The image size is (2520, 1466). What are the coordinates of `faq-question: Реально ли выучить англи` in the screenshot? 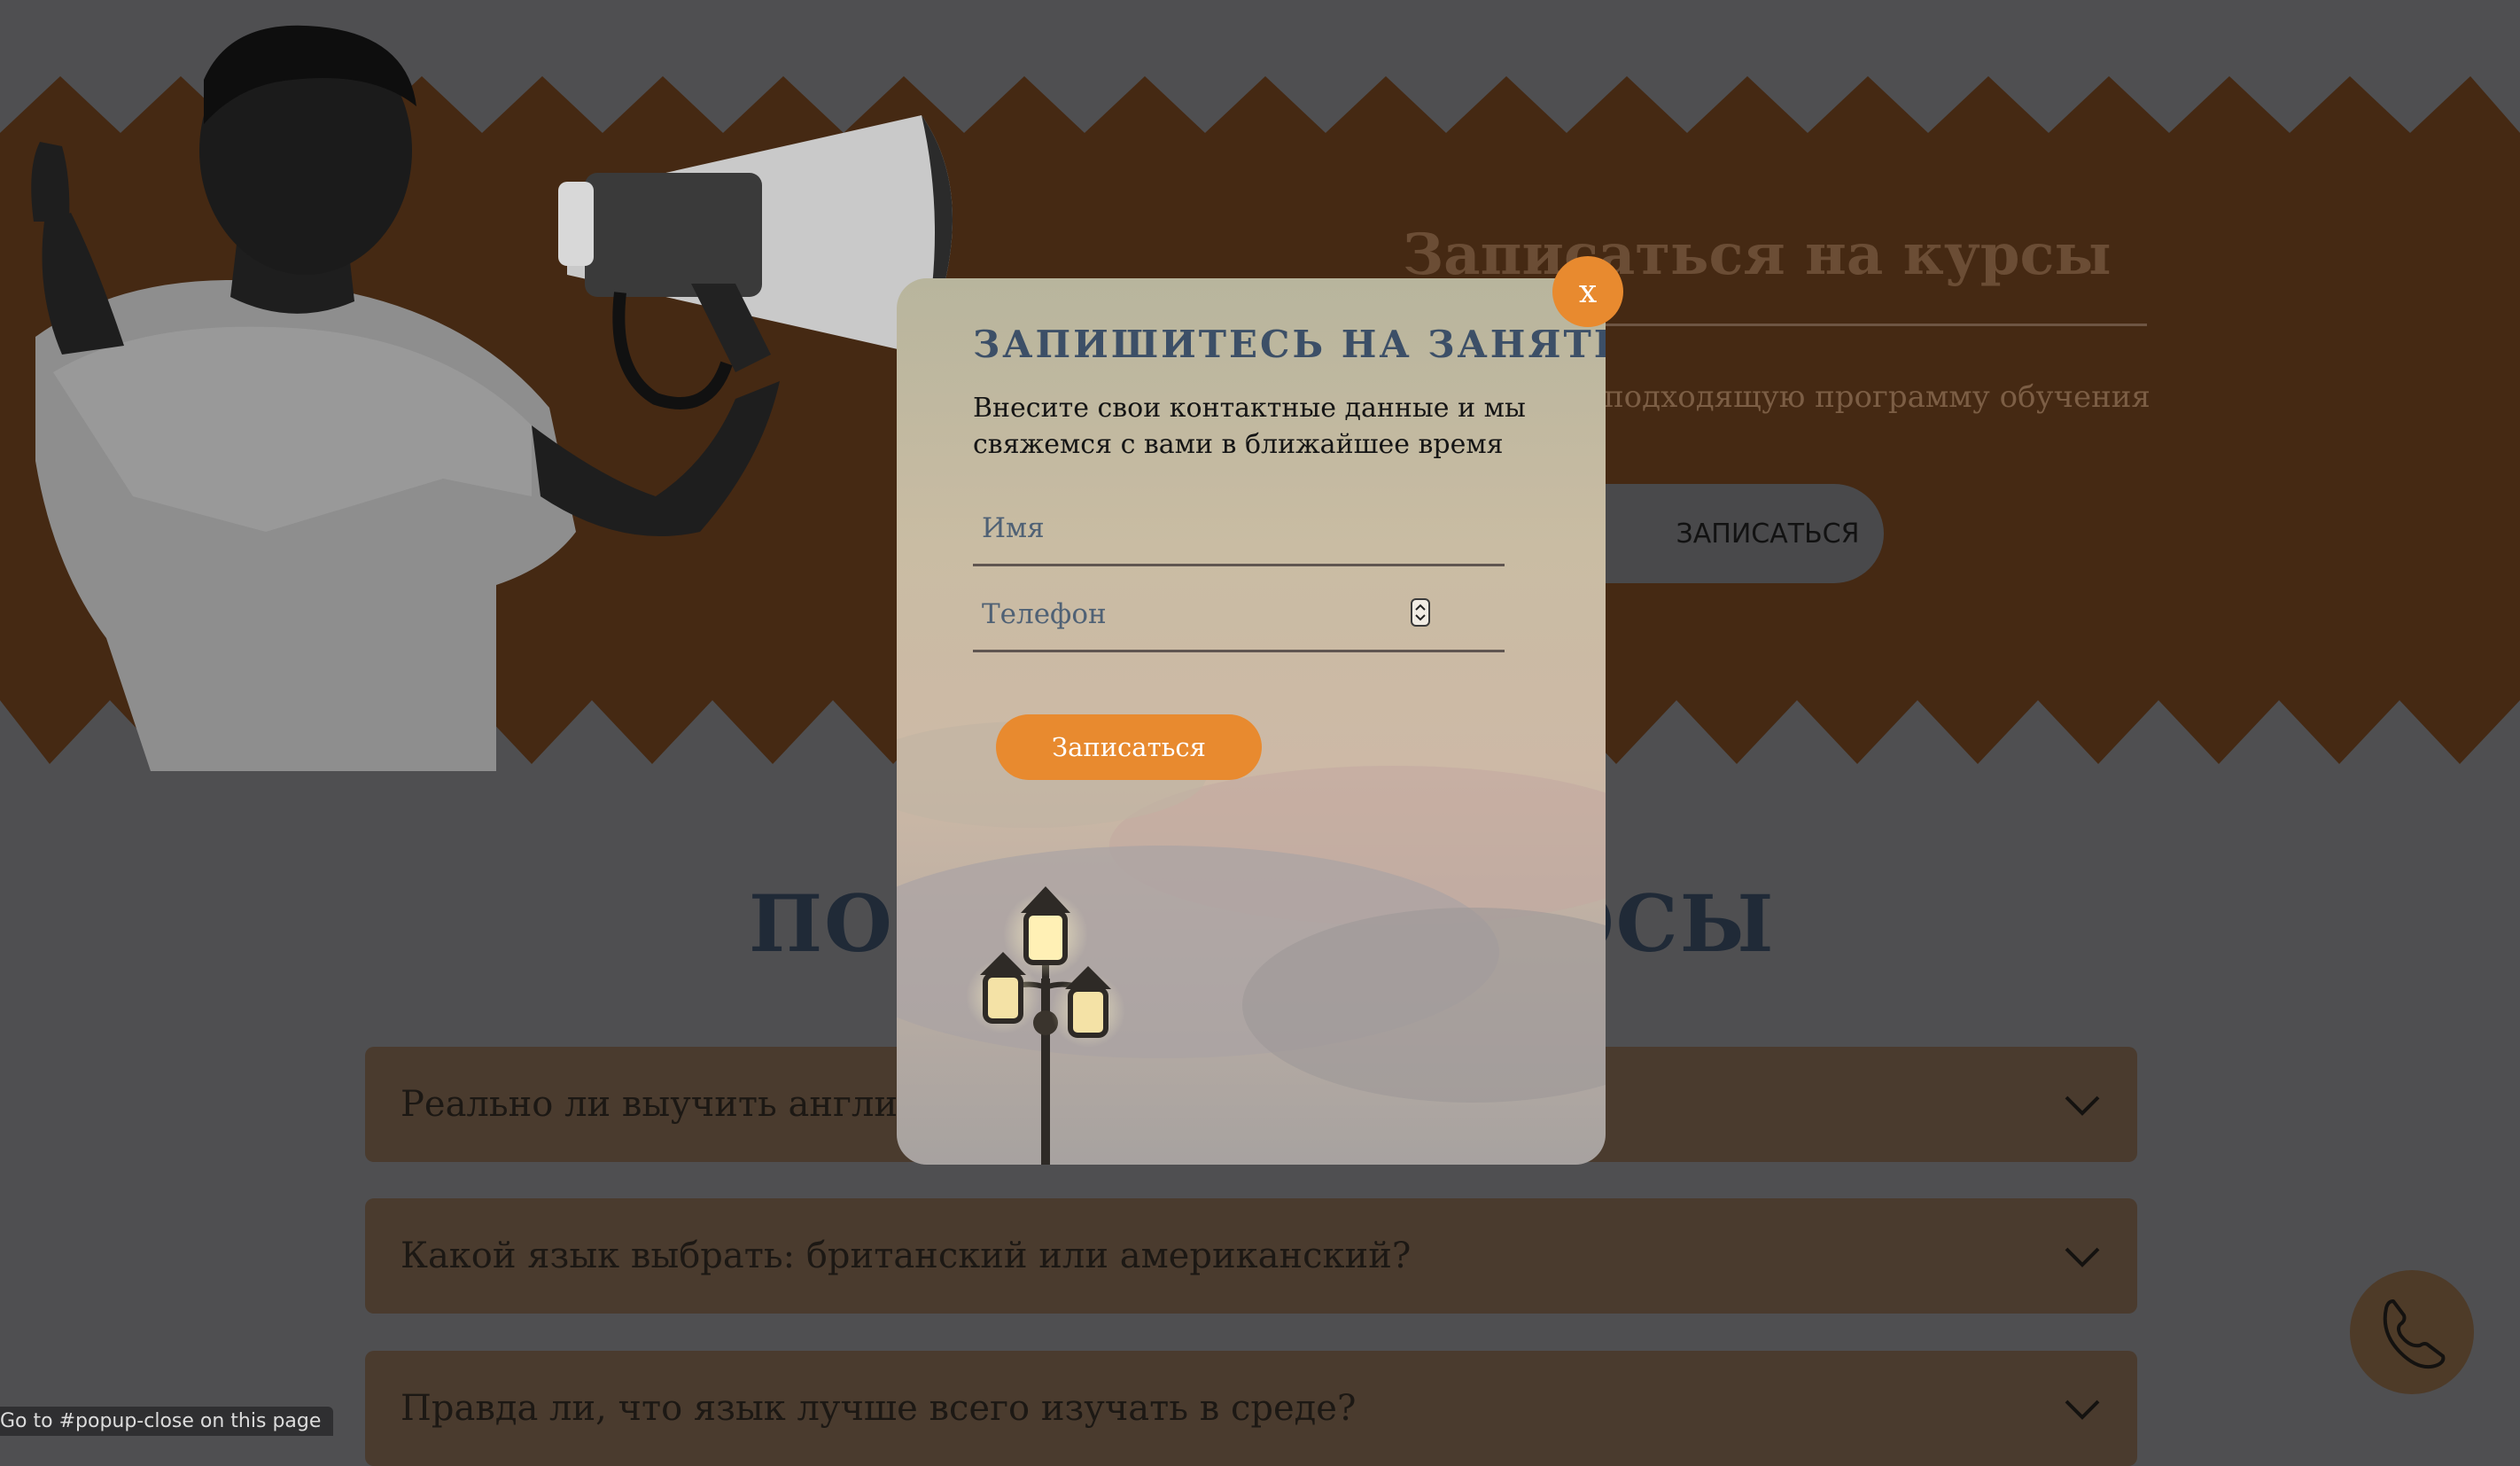 It's located at (649, 1104).